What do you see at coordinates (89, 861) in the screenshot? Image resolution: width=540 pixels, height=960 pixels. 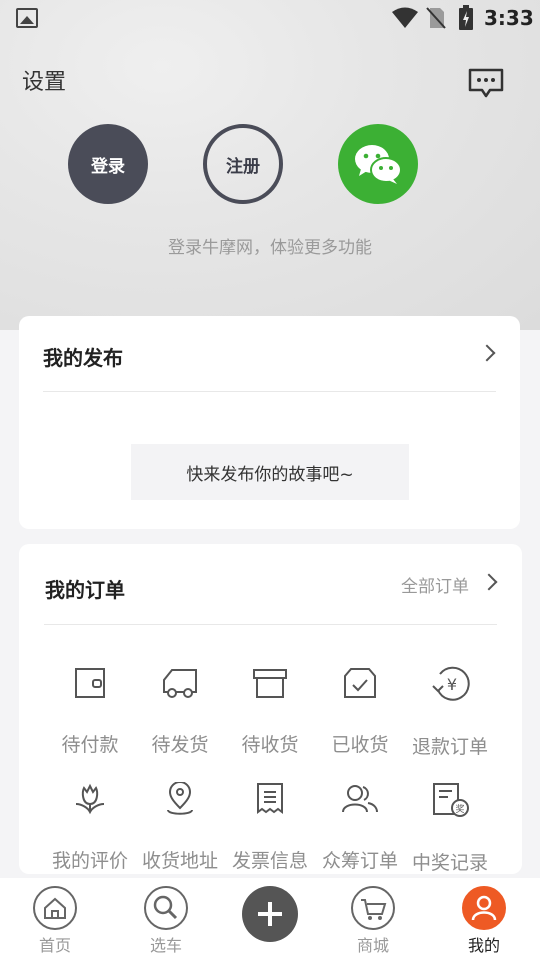 I see `order-label: 我的评价` at bounding box center [89, 861].